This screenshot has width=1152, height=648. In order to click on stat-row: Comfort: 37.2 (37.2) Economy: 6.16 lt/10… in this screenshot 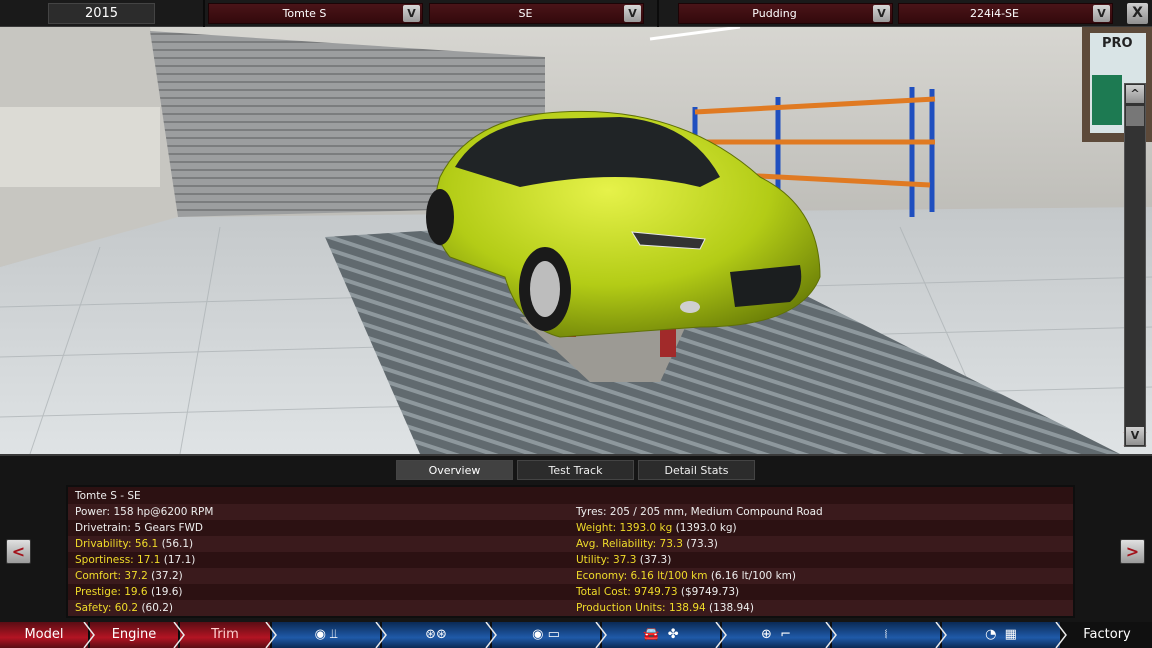, I will do `click(570, 576)`.